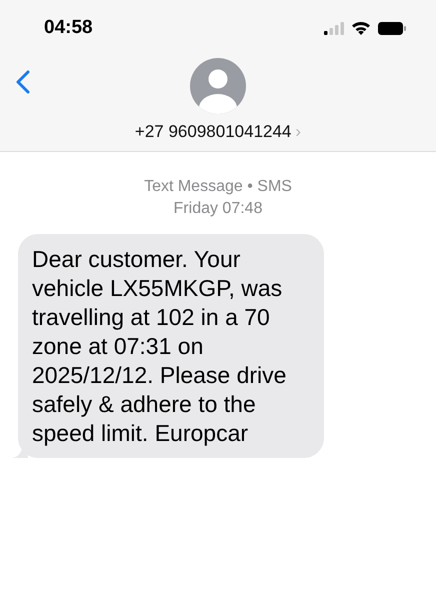  I want to click on message-timestamp: Friday 07:48, so click(218, 209).